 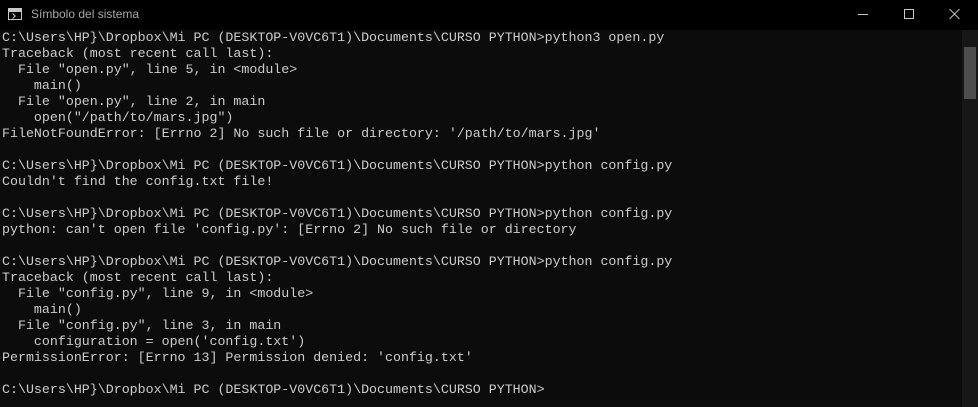 What do you see at coordinates (970, 73) in the screenshot?
I see `scrollbar-thumb` at bounding box center [970, 73].